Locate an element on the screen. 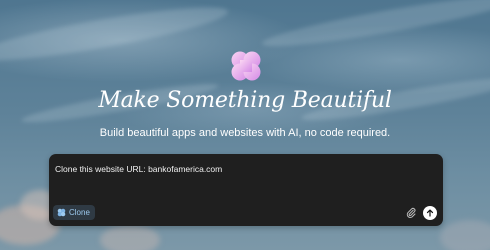 This screenshot has width=490, height=250. clone-button-label: Clone is located at coordinates (79, 212).